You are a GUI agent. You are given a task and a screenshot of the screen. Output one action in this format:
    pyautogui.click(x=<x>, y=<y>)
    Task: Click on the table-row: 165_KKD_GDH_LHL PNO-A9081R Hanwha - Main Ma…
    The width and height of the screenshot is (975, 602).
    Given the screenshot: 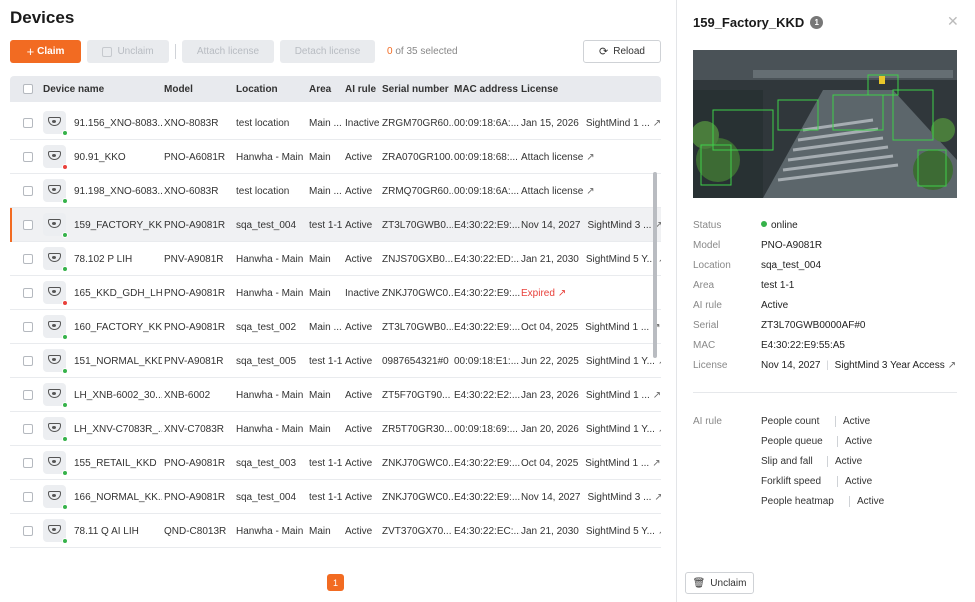 What is the action you would take?
    pyautogui.click(x=335, y=293)
    